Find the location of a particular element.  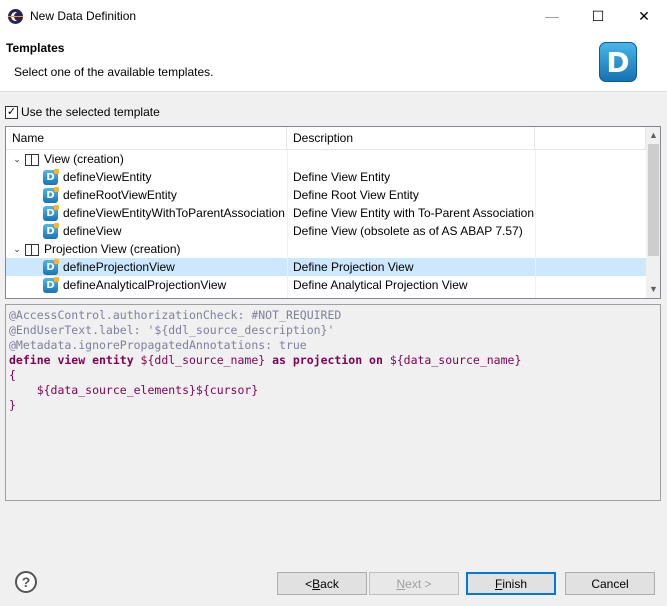

cell-name: ⌄ Projection View (creation) is located at coordinates (146, 249).